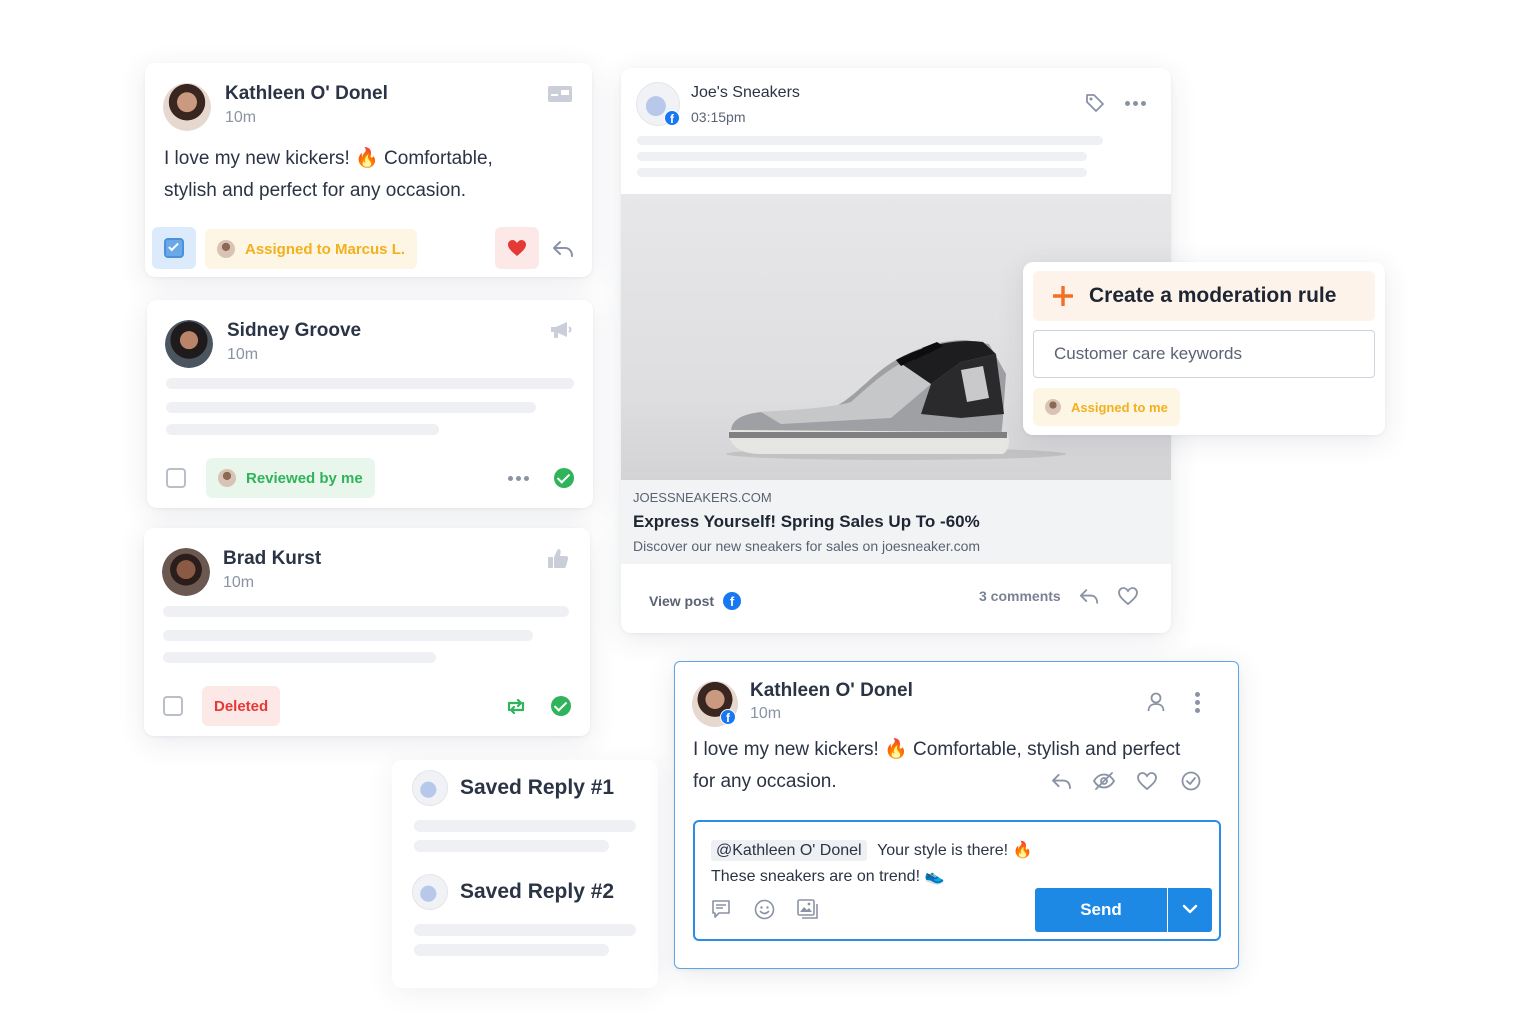 This screenshot has width=1530, height=1024. Describe the element at coordinates (272, 558) in the screenshot. I see `author-name: Brad Kurst` at that location.